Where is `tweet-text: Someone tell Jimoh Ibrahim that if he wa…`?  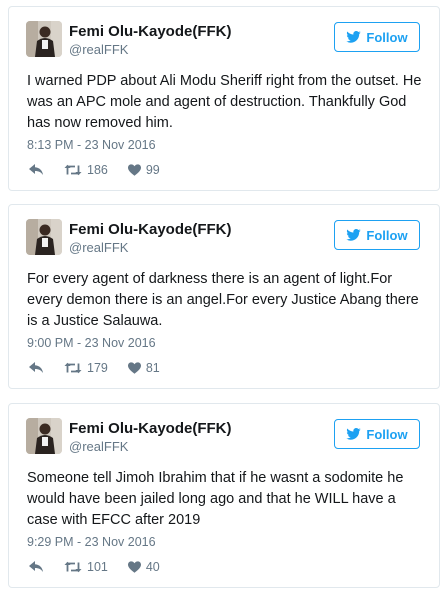 tweet-text: Someone tell Jimoh Ibrahim that if he wa… is located at coordinates (215, 499).